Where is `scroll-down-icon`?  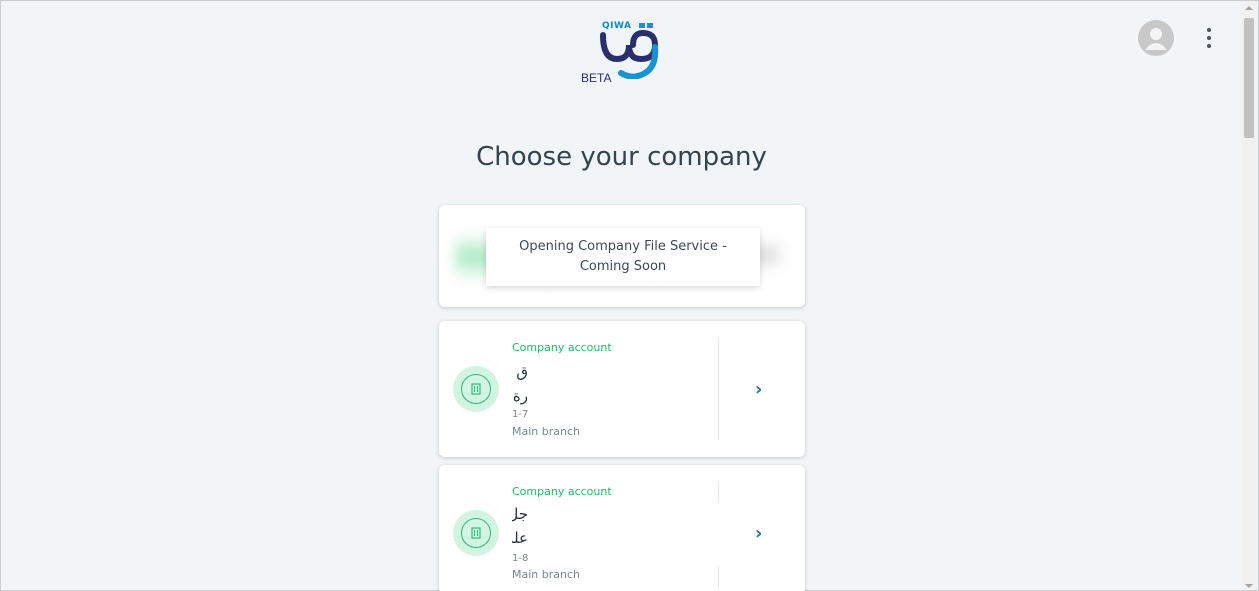 scroll-down-icon is located at coordinates (1249, 586).